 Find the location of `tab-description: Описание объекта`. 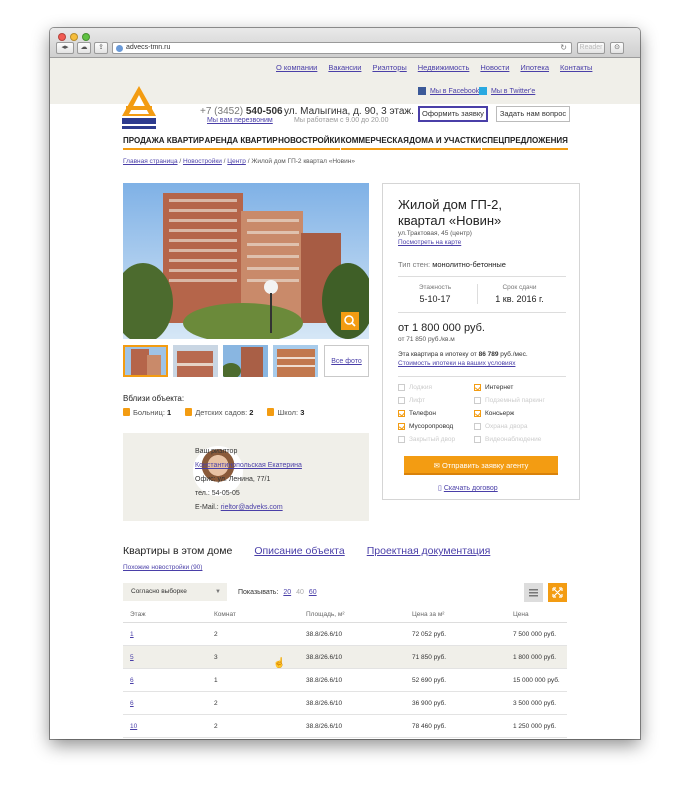

tab-description: Описание объекта is located at coordinates (299, 551).